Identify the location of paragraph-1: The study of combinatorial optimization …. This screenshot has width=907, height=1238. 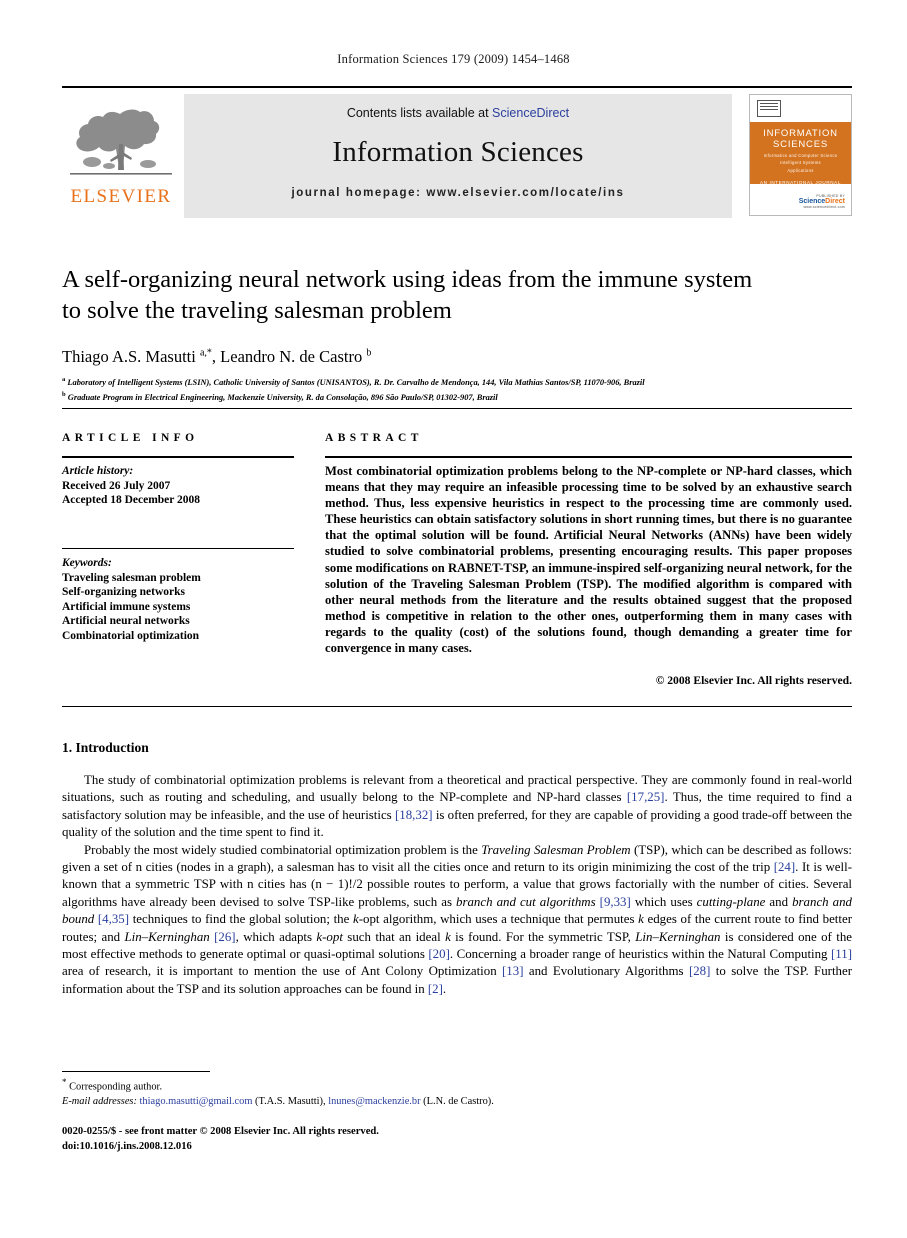
(457, 806).